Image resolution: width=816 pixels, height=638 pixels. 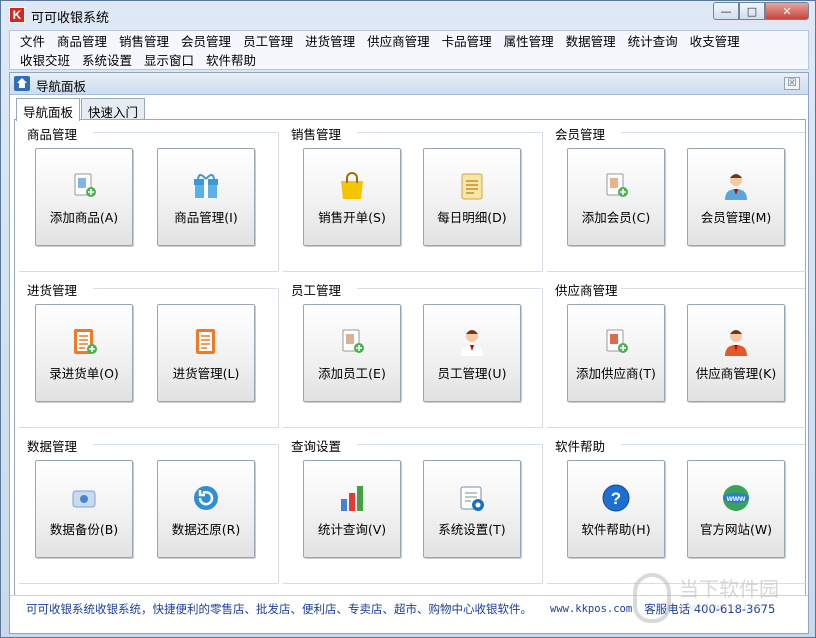 What do you see at coordinates (82, 40) in the screenshot?
I see `menu-item: 商品管理` at bounding box center [82, 40].